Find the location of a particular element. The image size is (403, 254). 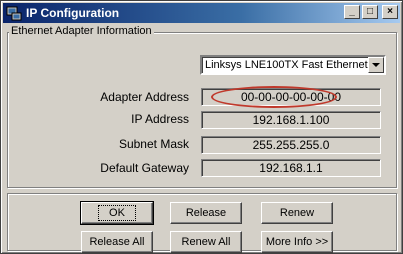

adapter-select: Linksys LNE100TX Fast Ethernet is located at coordinates (293, 65).